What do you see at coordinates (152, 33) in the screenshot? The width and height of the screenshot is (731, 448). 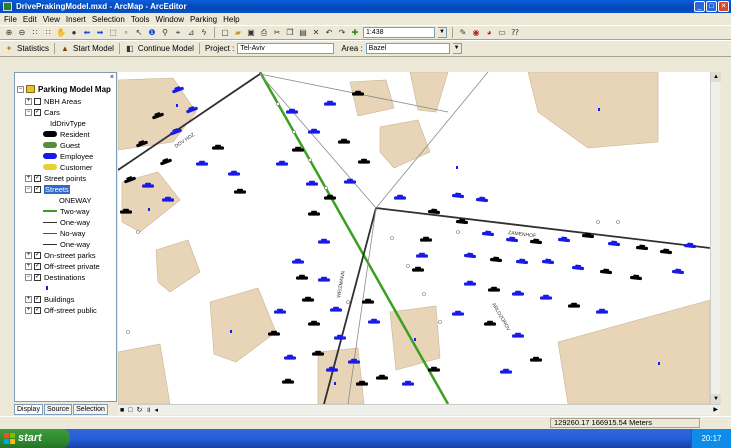 I see `identify-icon: ❶` at bounding box center [152, 33].